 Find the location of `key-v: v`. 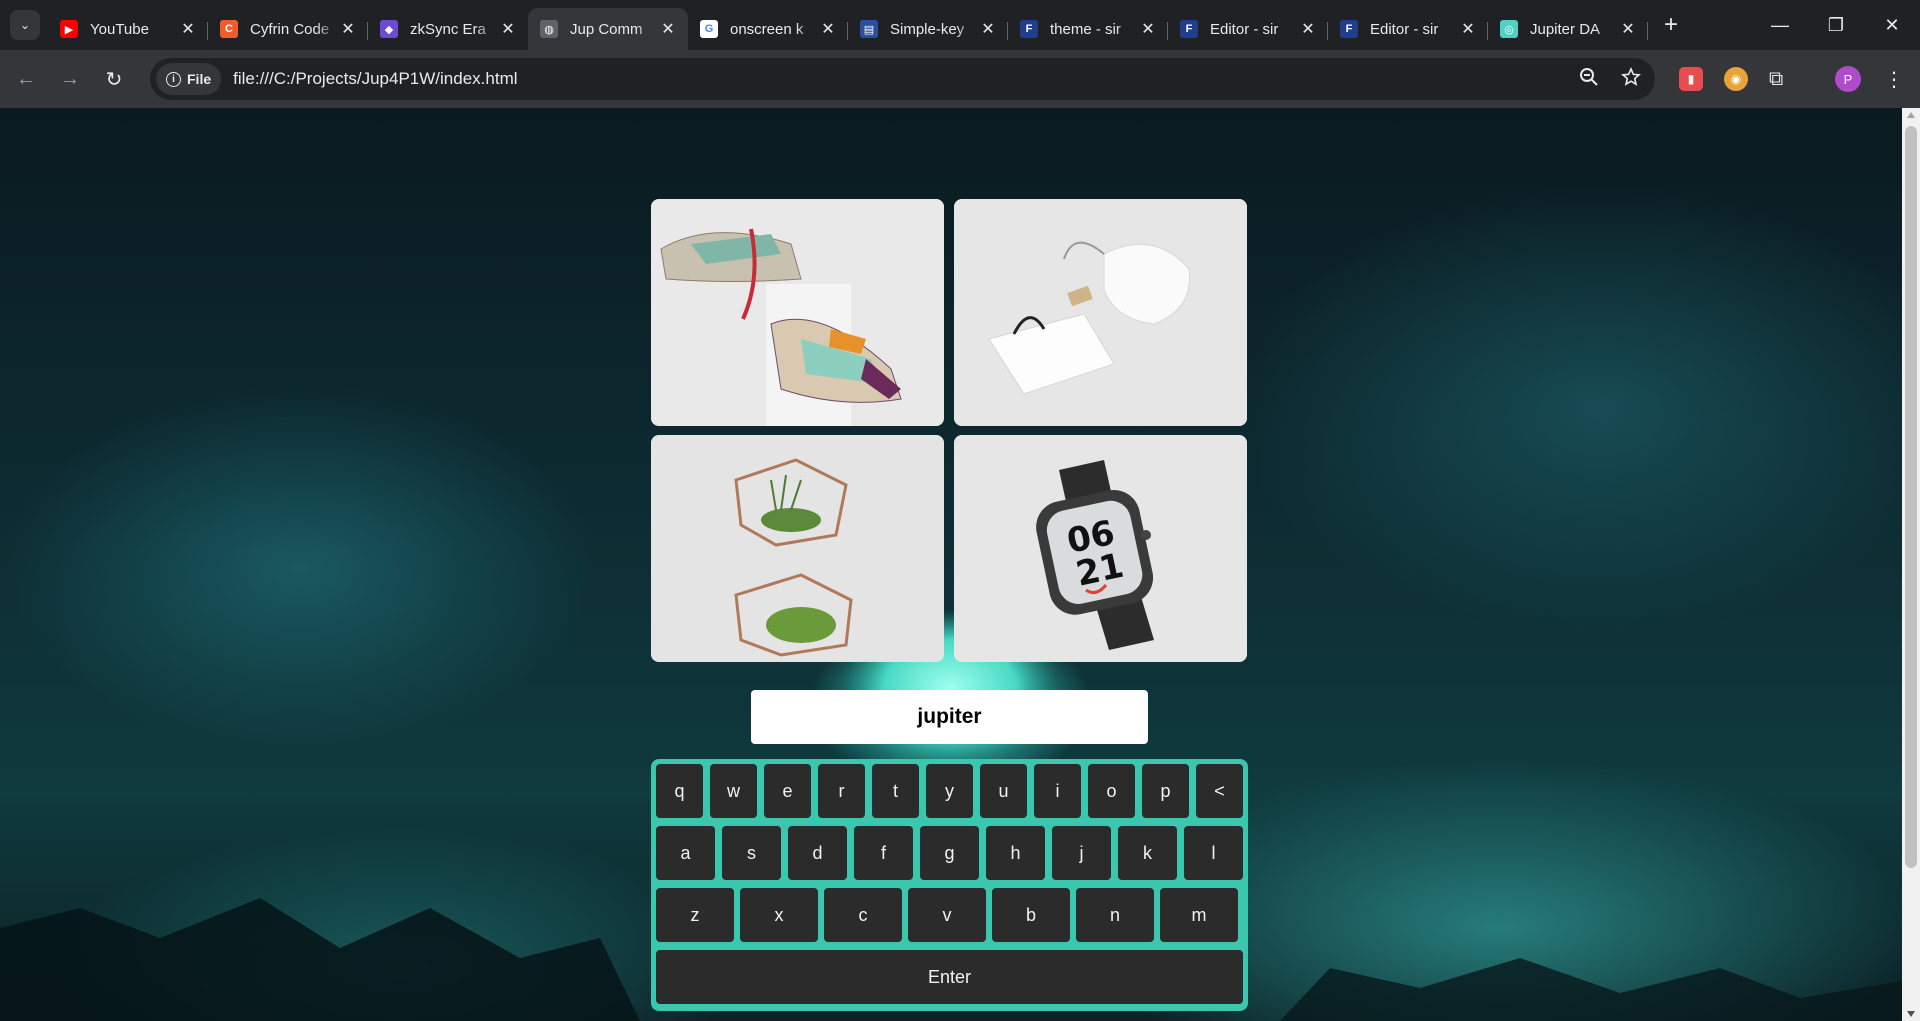

key-v: v is located at coordinates (947, 915).